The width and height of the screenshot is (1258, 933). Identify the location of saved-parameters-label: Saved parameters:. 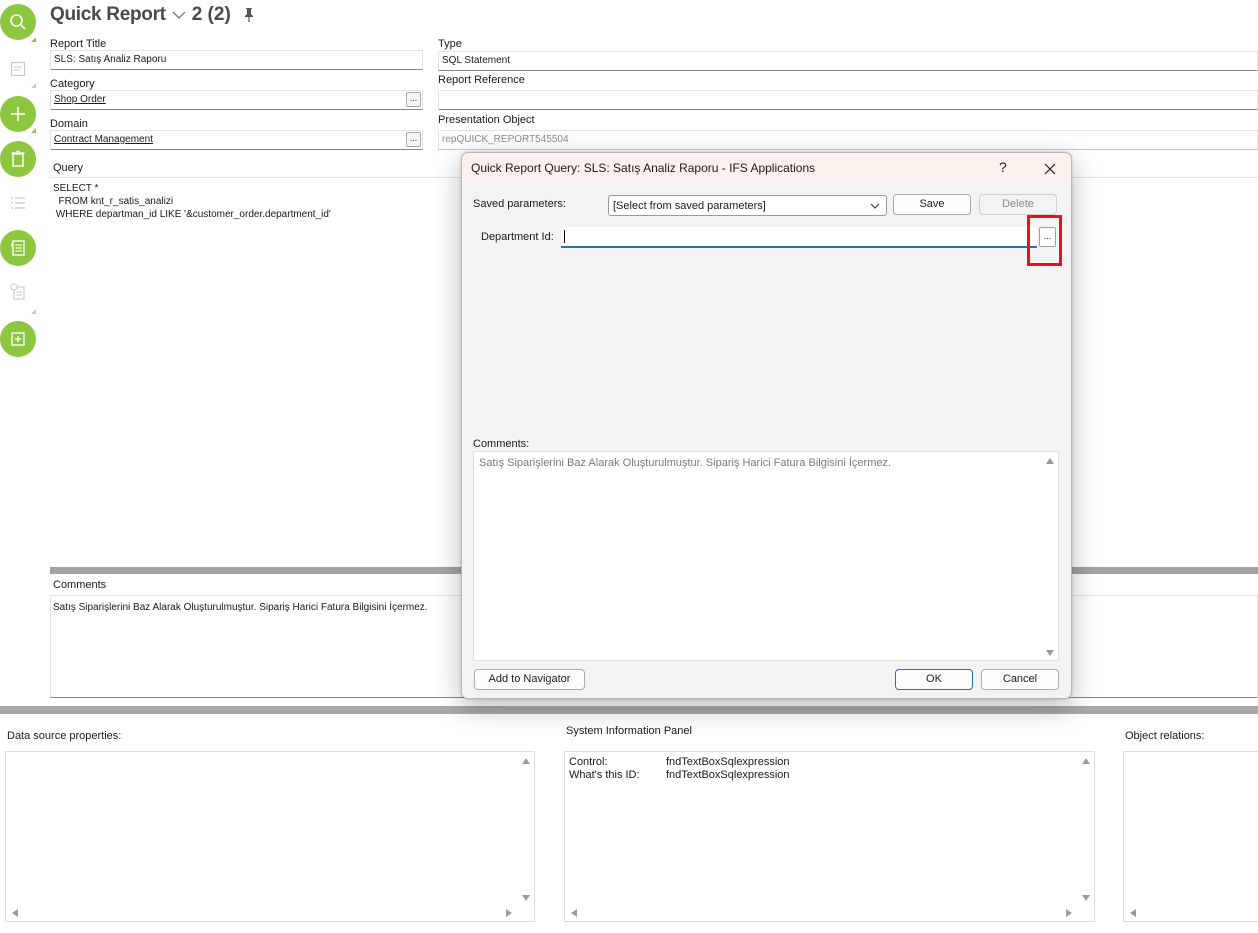
(519, 204).